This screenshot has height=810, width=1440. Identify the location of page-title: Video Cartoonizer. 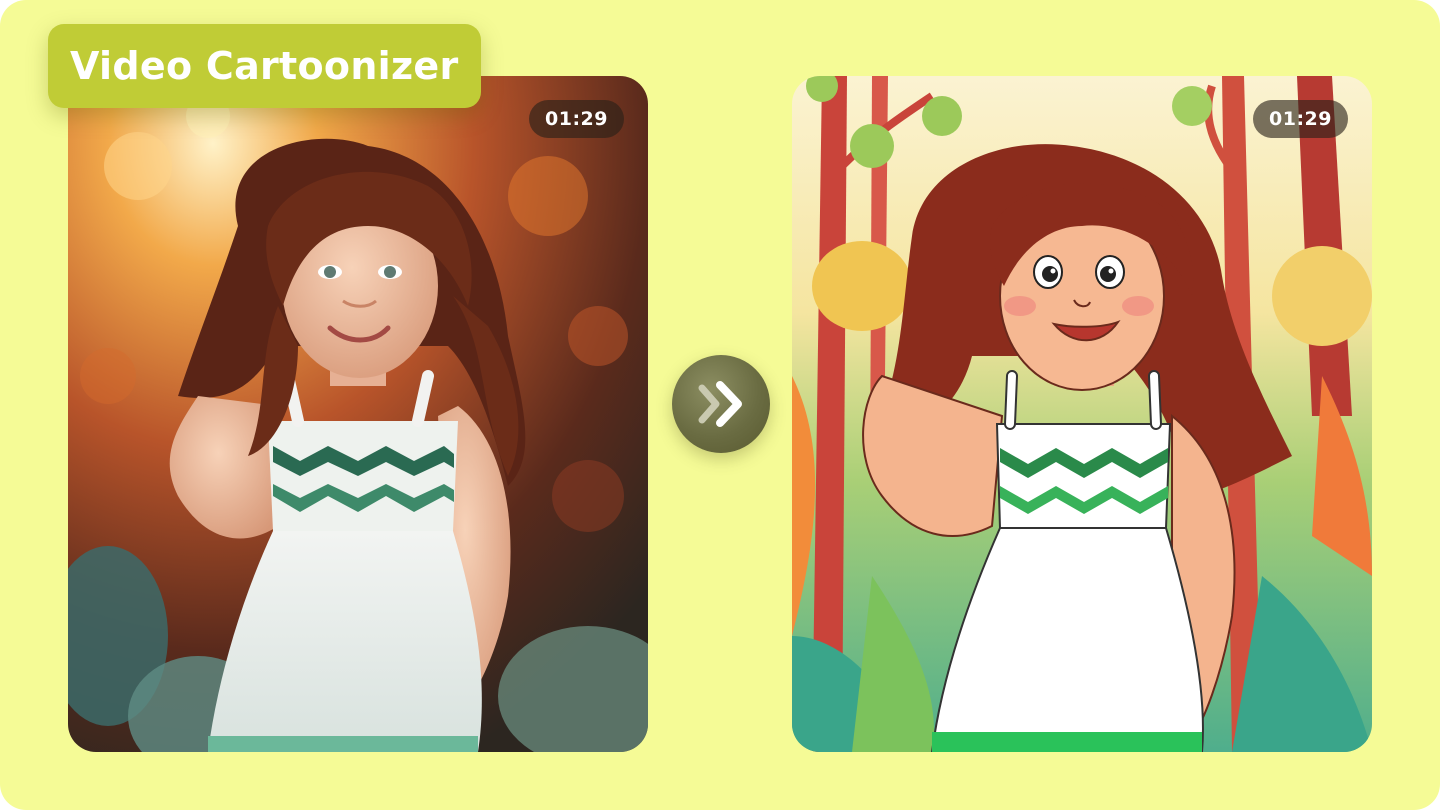
(264, 66).